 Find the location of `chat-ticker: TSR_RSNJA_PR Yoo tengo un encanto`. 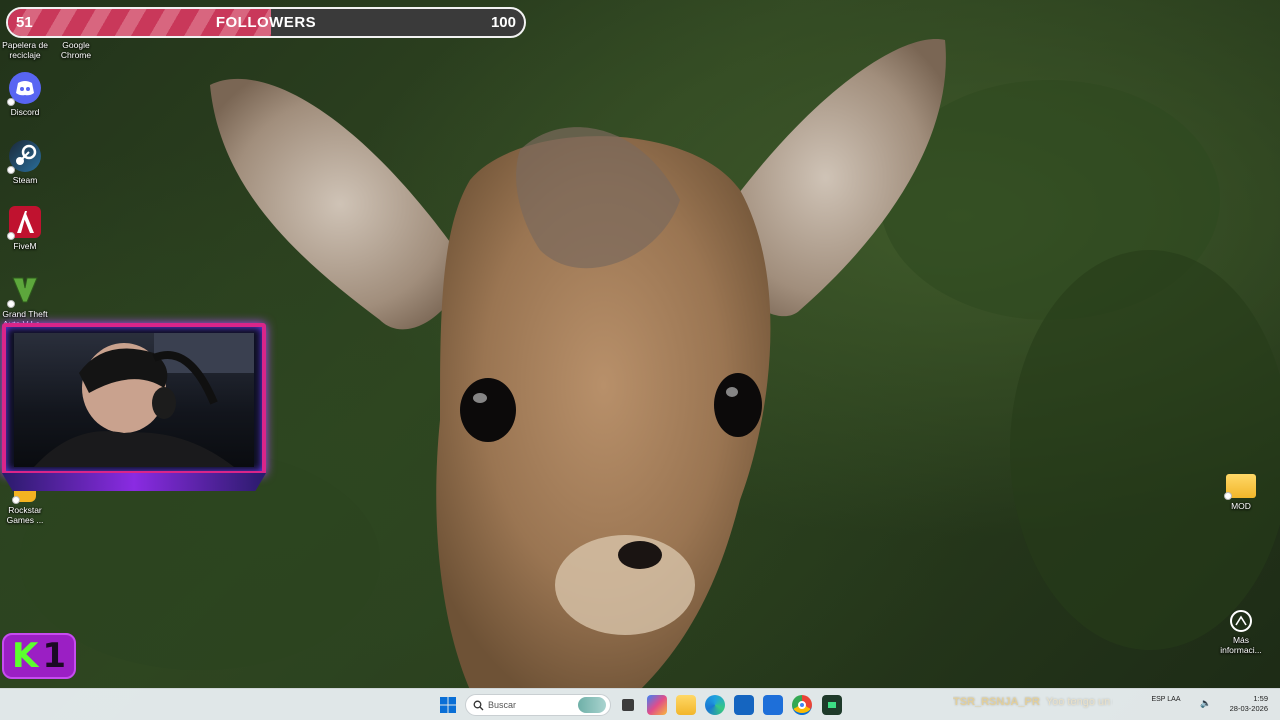

chat-ticker: TSR_RSNJA_PR Yoo tengo un encanto is located at coordinates (1033, 704).